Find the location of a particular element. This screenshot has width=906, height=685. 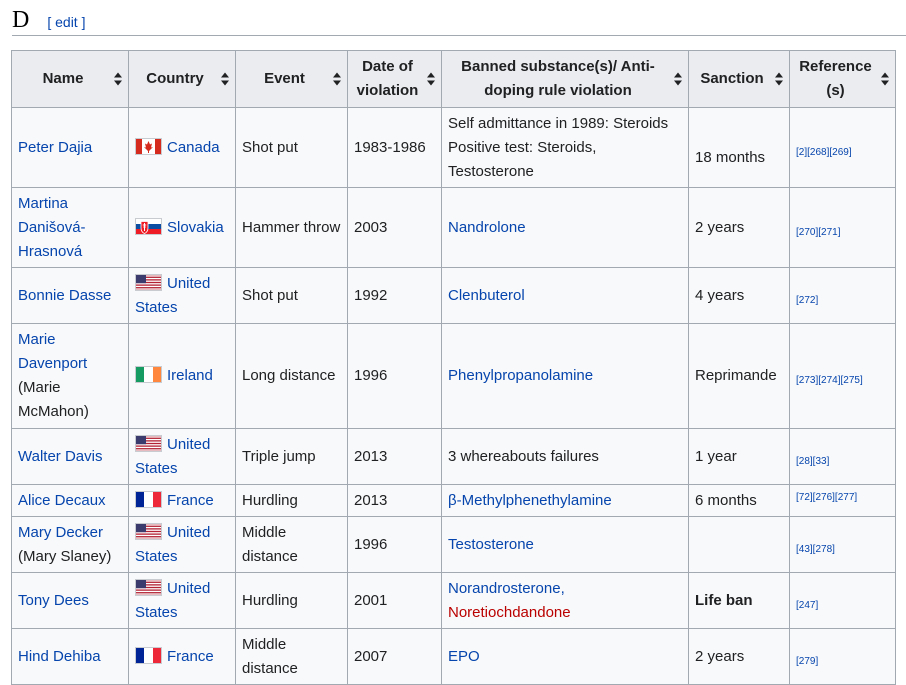

reference-link: [43][278] is located at coordinates (815, 549).